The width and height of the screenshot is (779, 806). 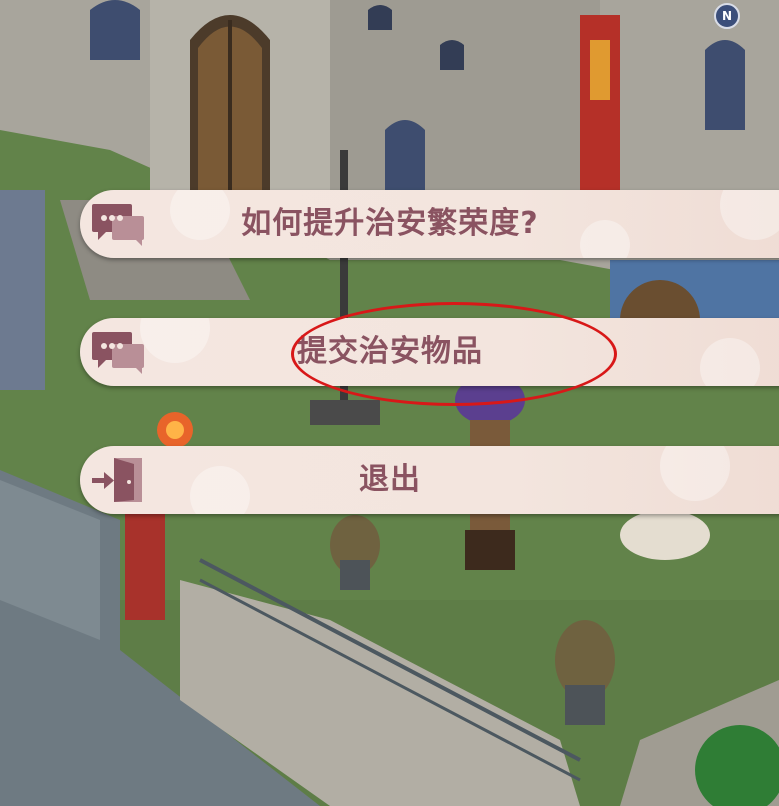 I want to click on dialog-option-label: 如何提升治安繁荣度?, so click(x=390, y=223).